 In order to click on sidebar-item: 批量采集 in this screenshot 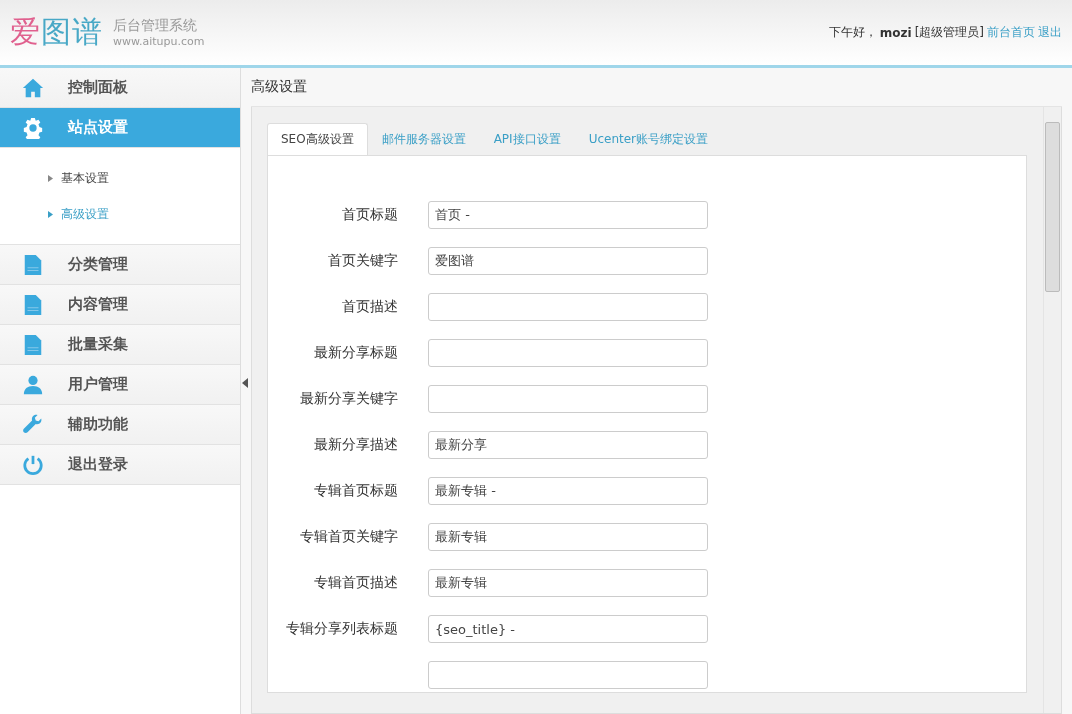, I will do `click(120, 345)`.